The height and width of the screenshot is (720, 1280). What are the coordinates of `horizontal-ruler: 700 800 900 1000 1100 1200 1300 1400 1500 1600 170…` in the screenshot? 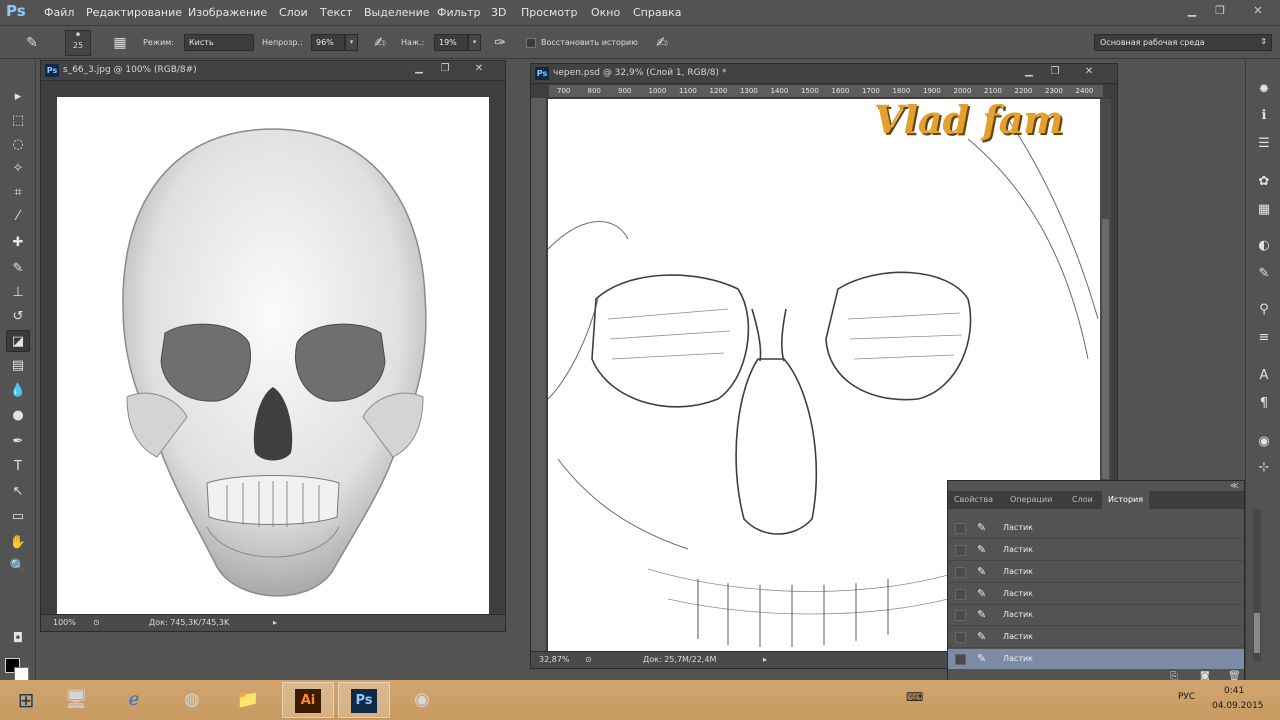 It's located at (826, 91).